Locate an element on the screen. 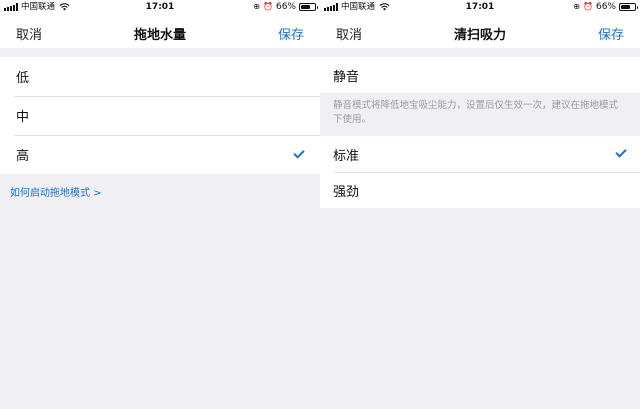  option-label: 强劲 is located at coordinates (346, 192).